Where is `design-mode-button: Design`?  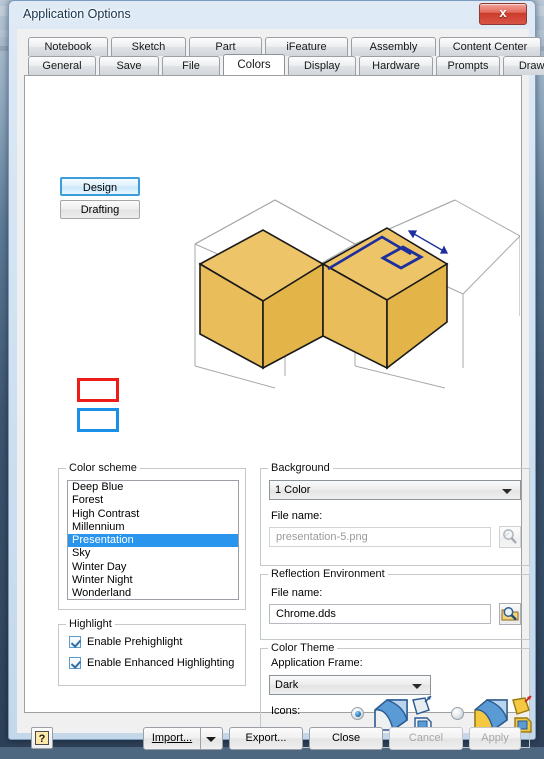 design-mode-button: Design is located at coordinates (100, 186).